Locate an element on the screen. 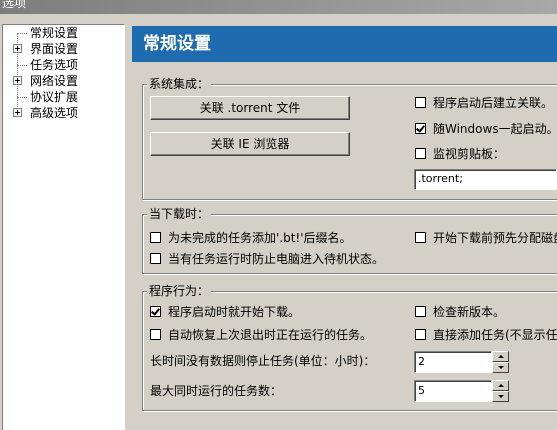  idle-stop-label: 长时间没有数据则停止任务(单位：小时)： is located at coordinates (263, 361).